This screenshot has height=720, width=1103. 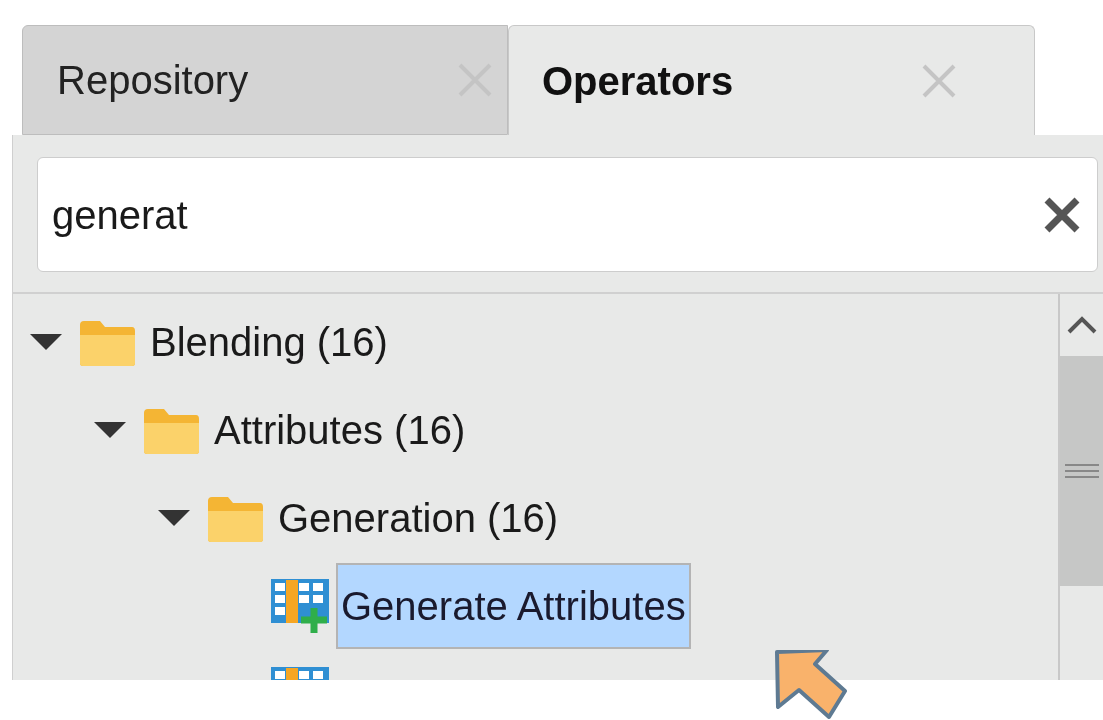 I want to click on tree-item: Generation (16), so click(x=418, y=518).